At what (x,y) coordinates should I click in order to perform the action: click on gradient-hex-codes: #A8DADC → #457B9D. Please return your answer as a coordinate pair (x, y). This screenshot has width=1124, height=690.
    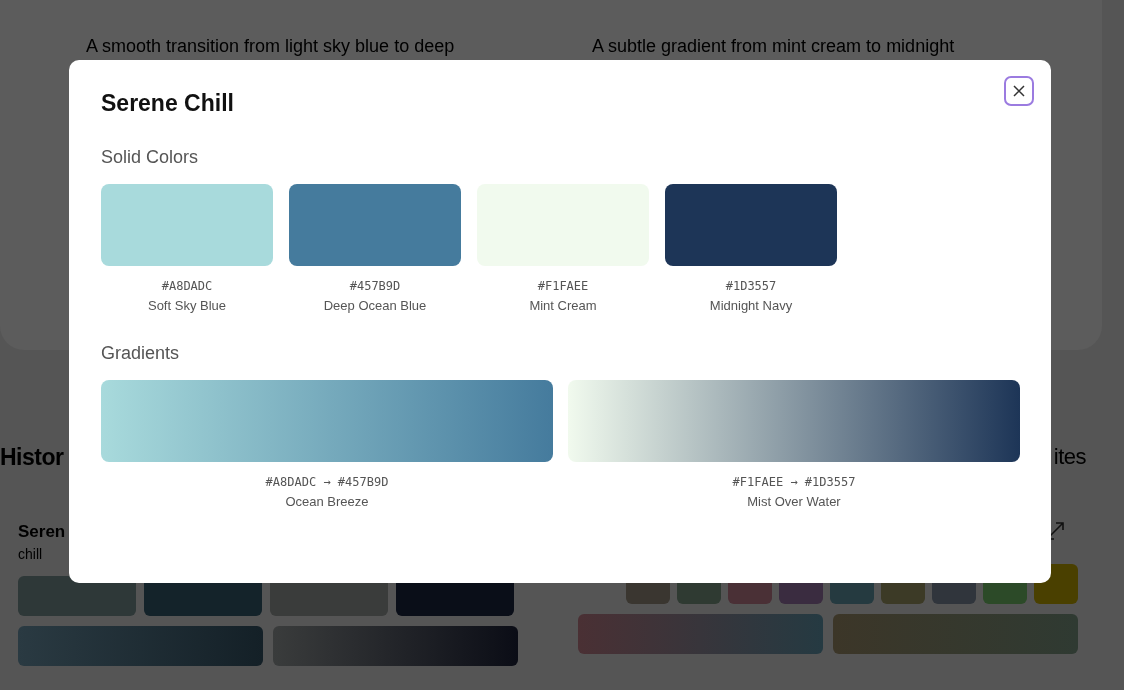
    Looking at the image, I should click on (327, 482).